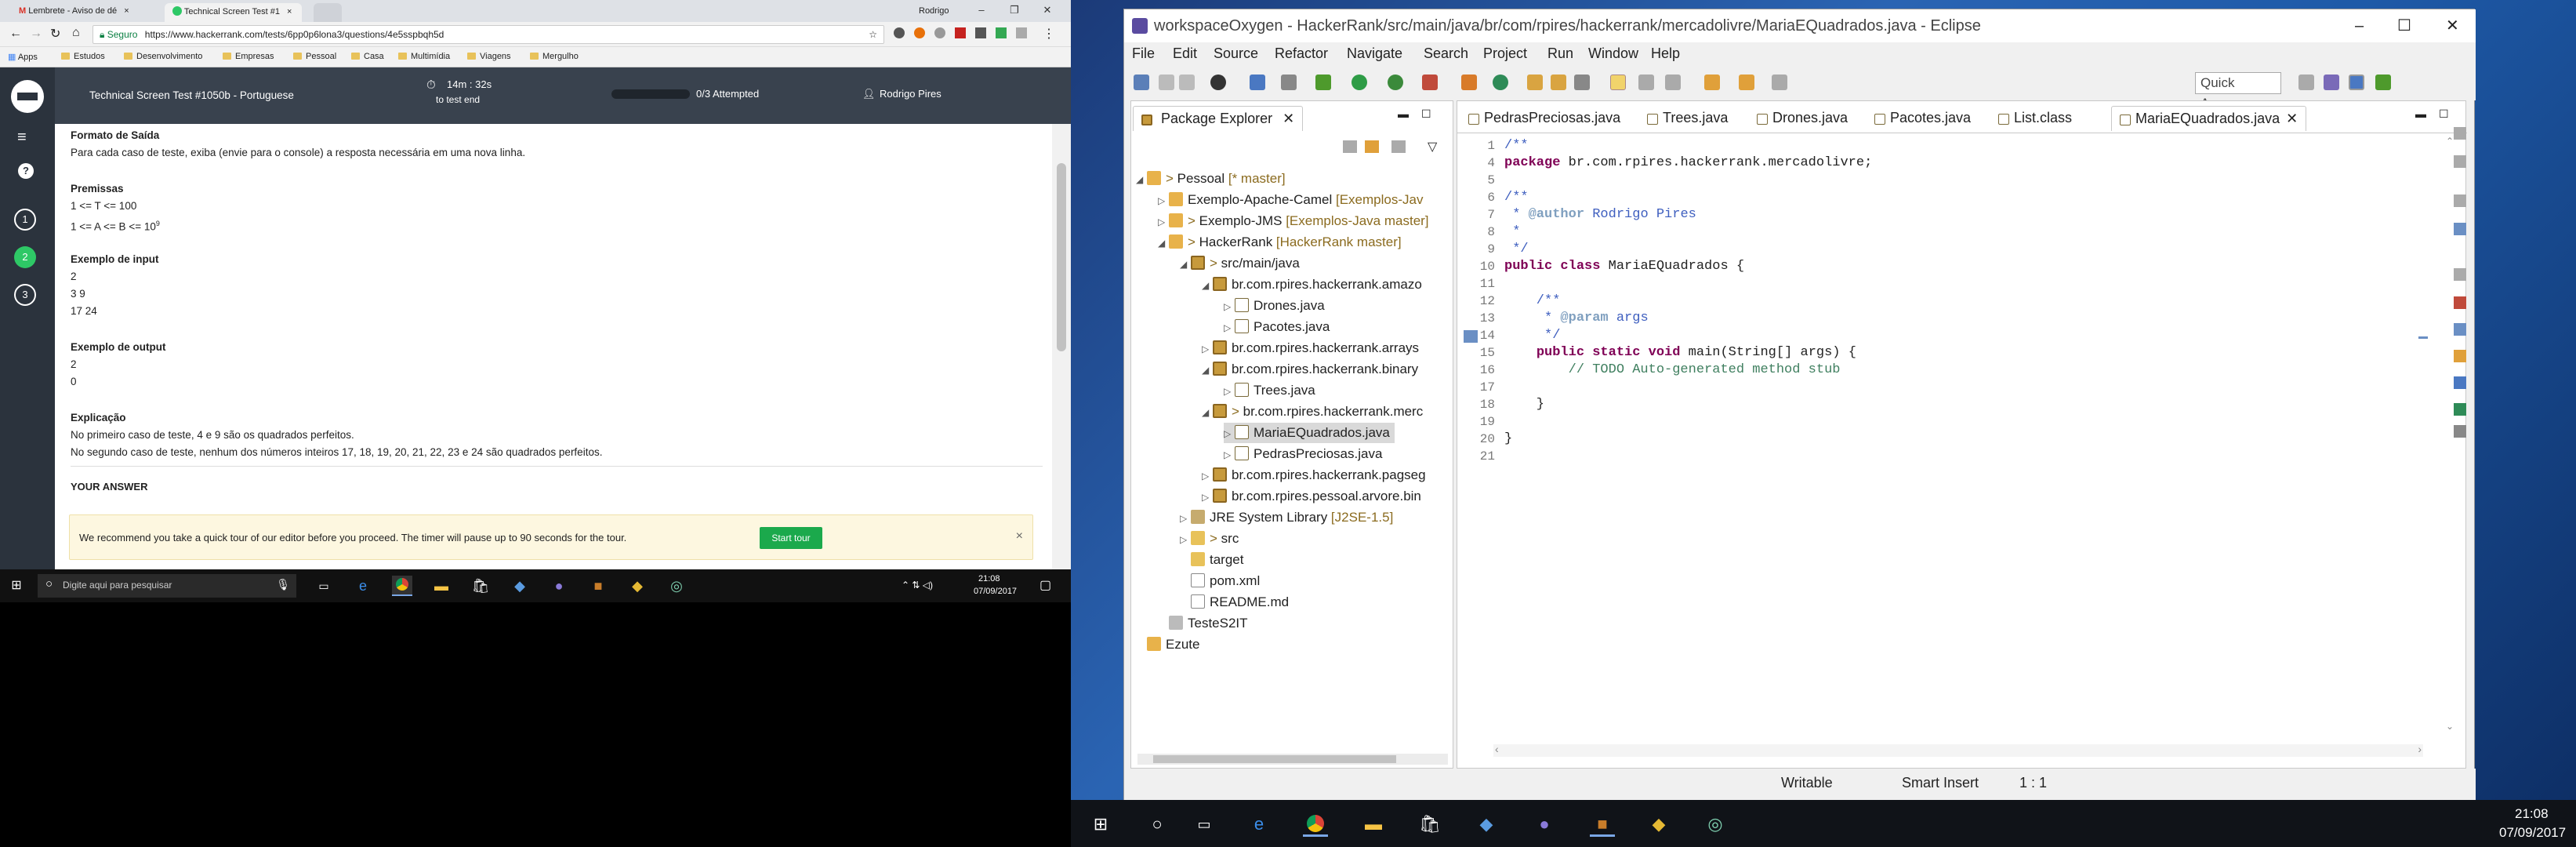 The height and width of the screenshot is (847, 2576). Describe the element at coordinates (1803, 118) in the screenshot. I see `editor-tab: Drones.java` at that location.